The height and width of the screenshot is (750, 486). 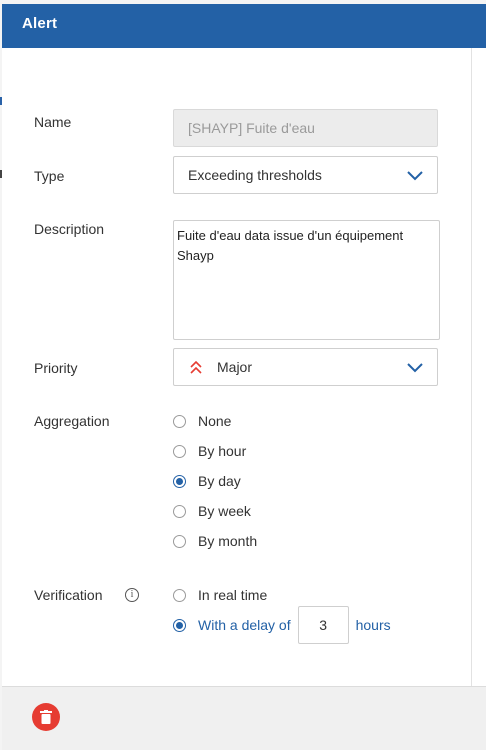 What do you see at coordinates (244, 718) in the screenshot?
I see `modal-footer` at bounding box center [244, 718].